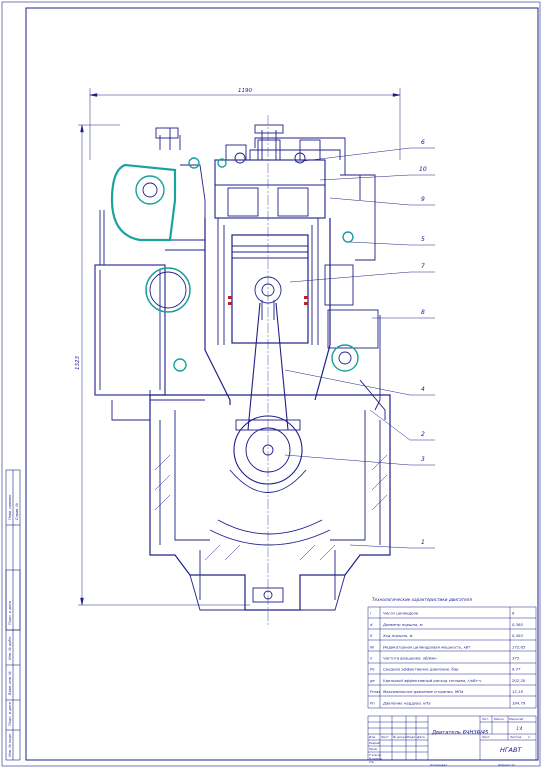 The width and height of the screenshot is (542, 768). Describe the element at coordinates (506, 765) in the screenshot. I see `format-label: Формат А1` at that location.